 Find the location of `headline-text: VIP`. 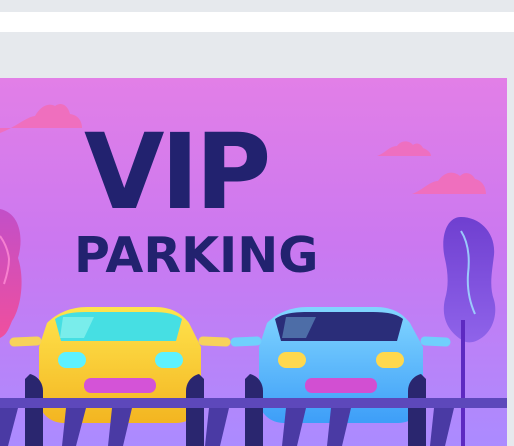

headline-text: VIP is located at coordinates (175, 172).